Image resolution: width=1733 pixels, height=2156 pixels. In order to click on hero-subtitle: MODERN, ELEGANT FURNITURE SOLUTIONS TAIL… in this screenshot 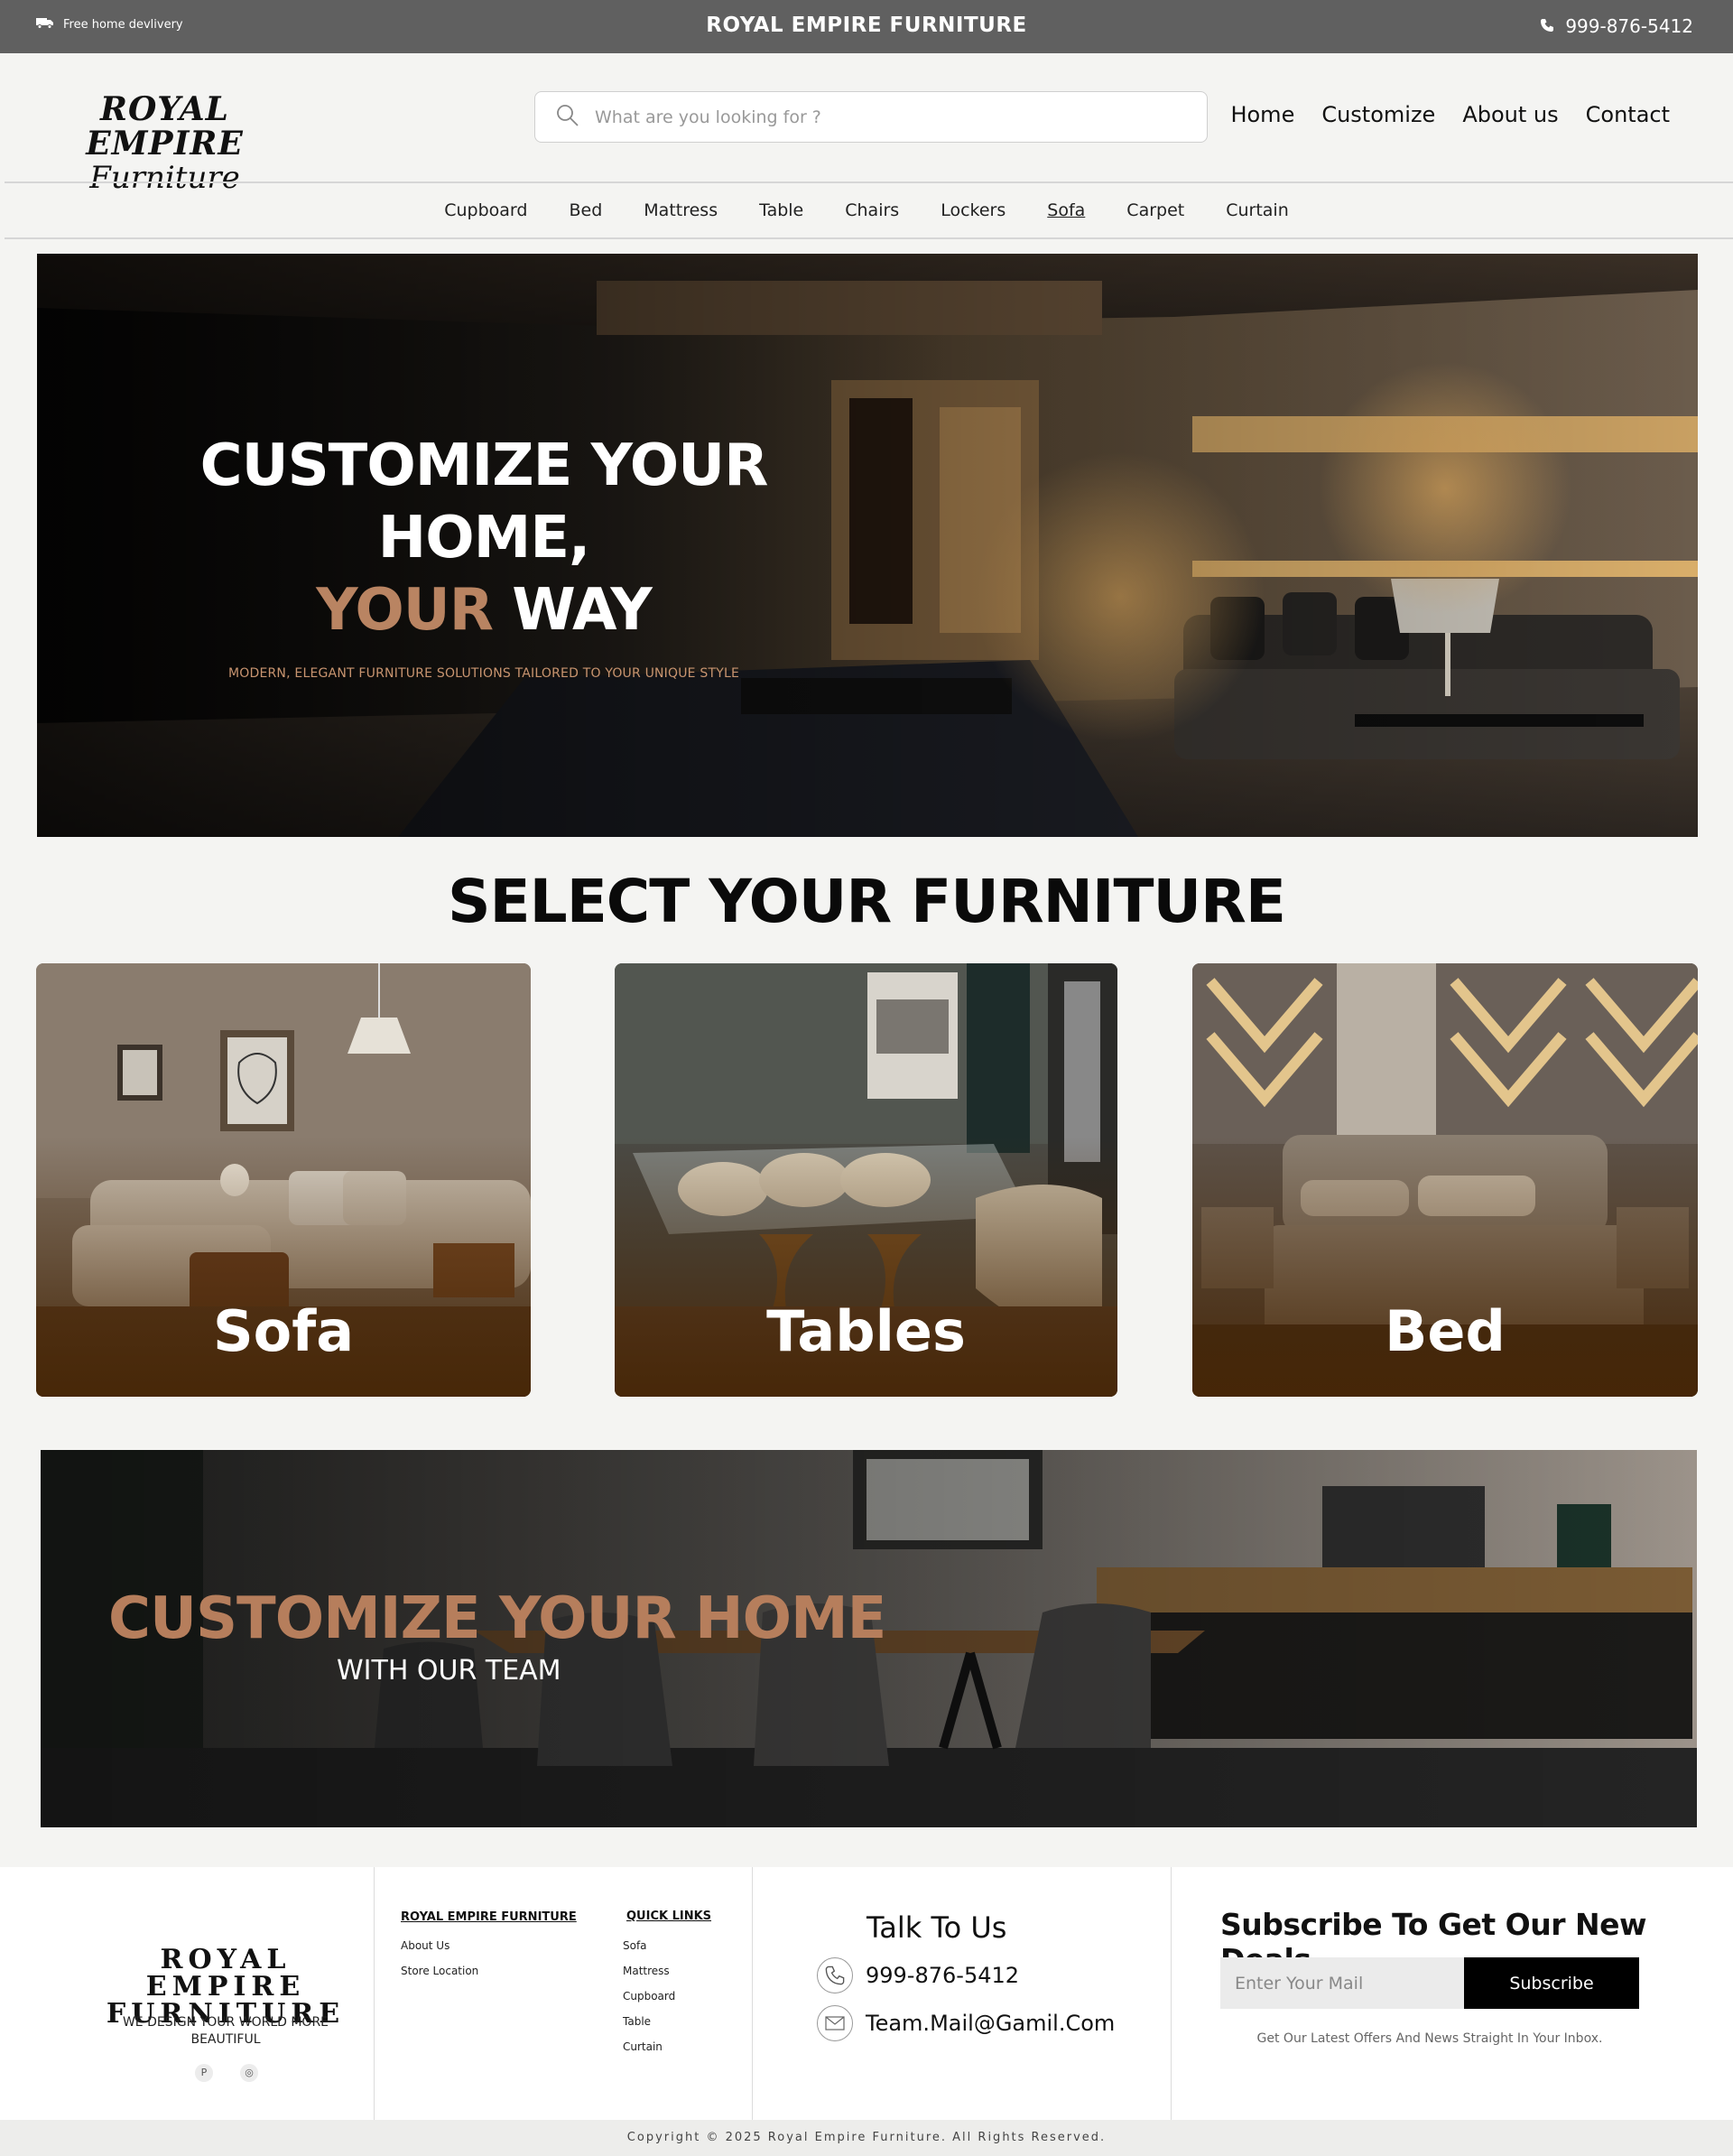, I will do `click(483, 673)`.